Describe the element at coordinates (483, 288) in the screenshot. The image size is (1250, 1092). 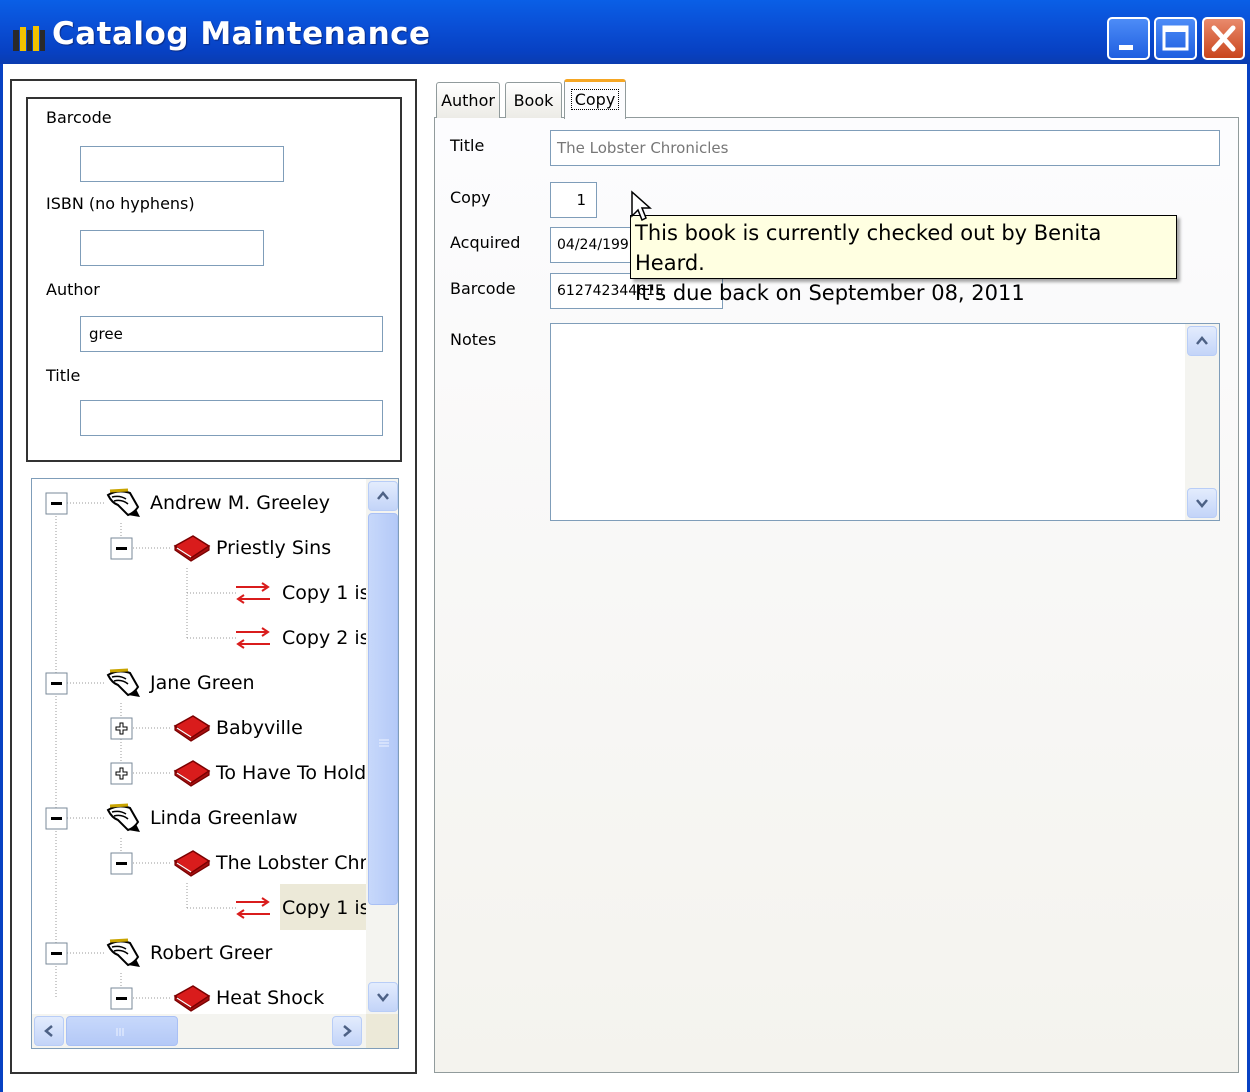
I see `copy-barcode-label: Barcode` at that location.